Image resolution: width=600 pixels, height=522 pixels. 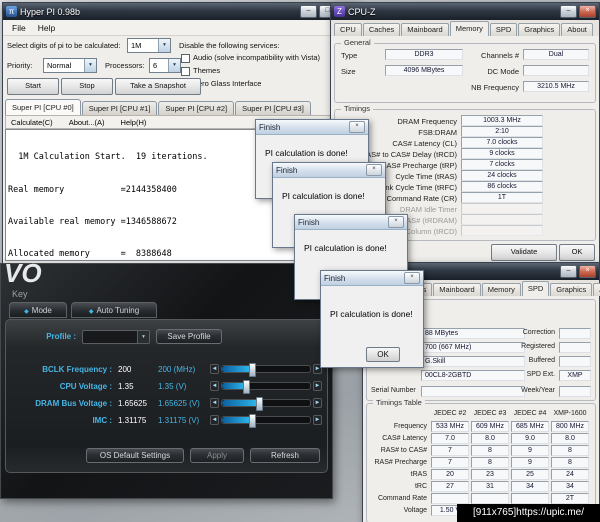 What do you see at coordinates (149, 45) in the screenshot?
I see `digits-select: 1M ▾` at bounding box center [149, 45].